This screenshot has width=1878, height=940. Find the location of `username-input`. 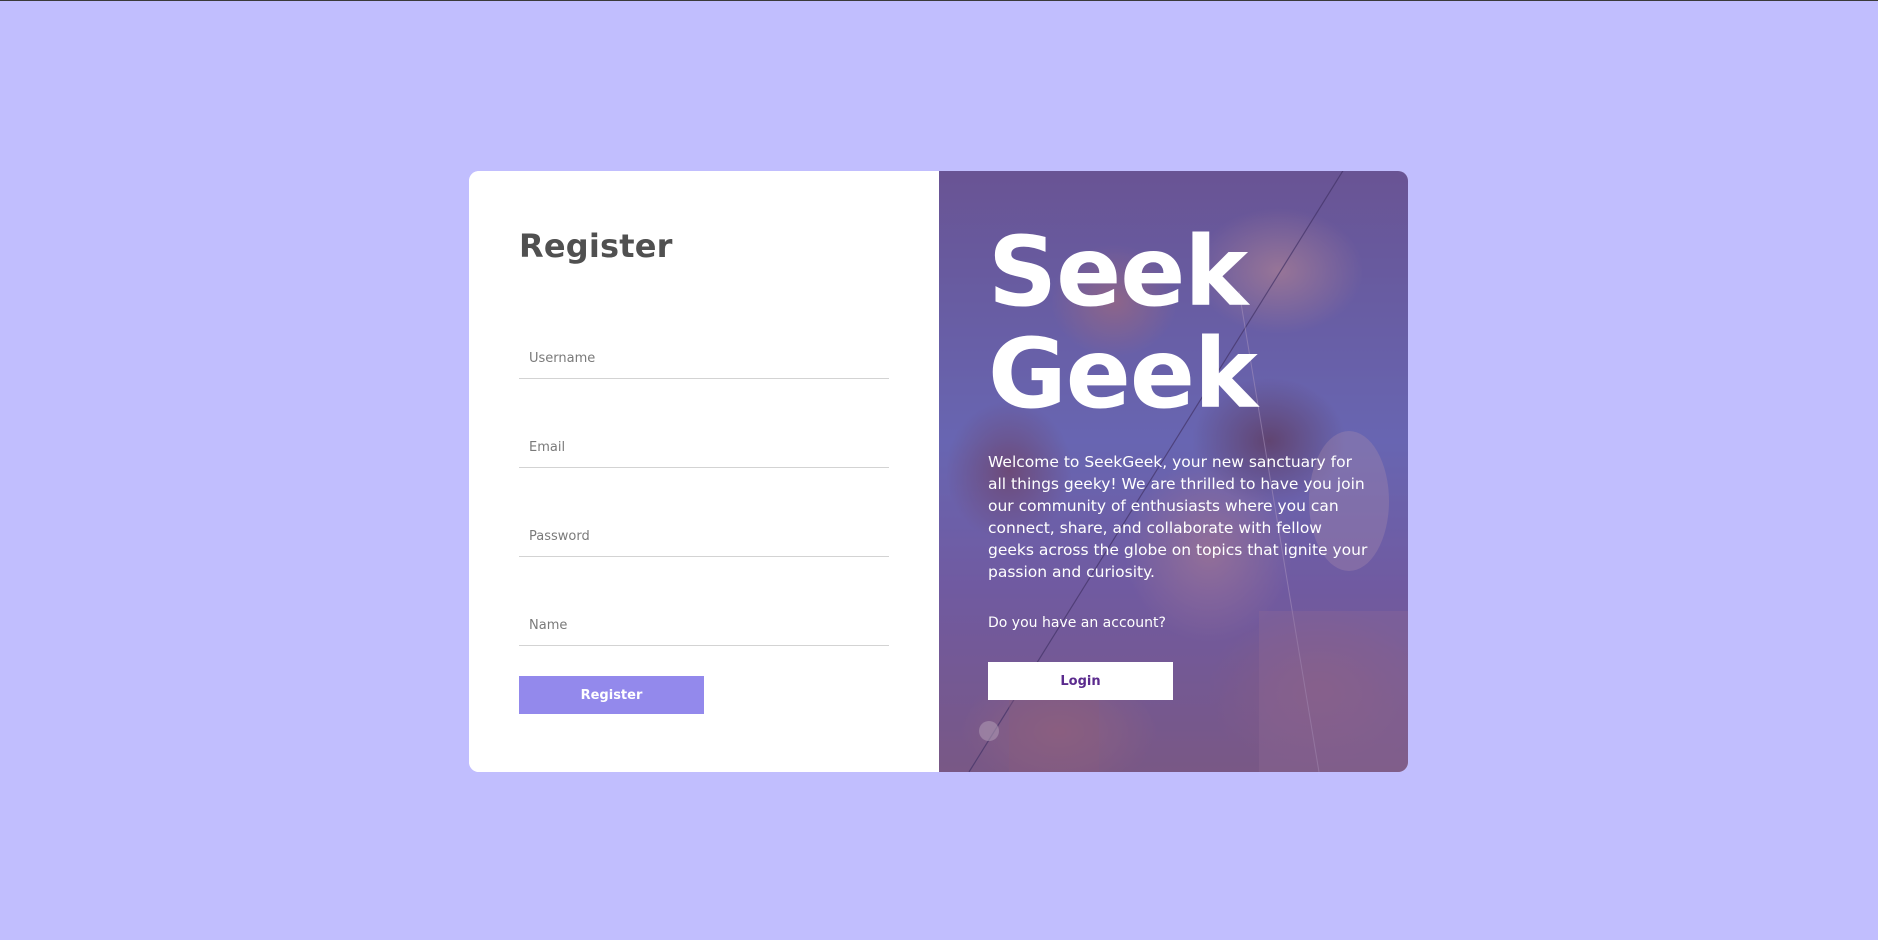

username-input is located at coordinates (704, 355).